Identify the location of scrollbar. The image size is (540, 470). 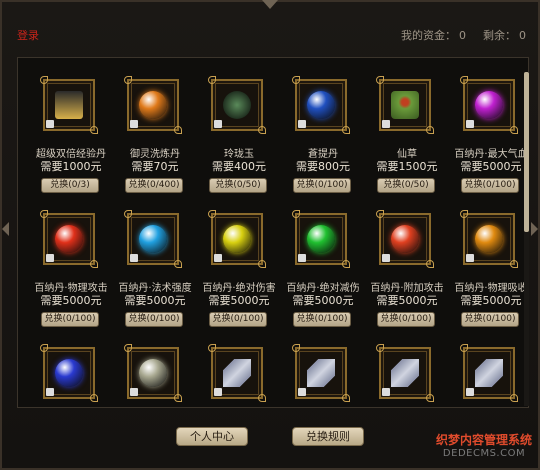
(526, 239).